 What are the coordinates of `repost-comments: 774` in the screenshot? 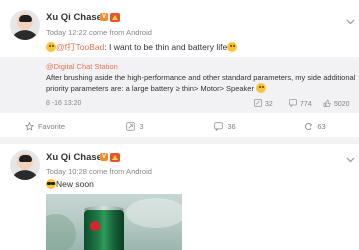 It's located at (300, 103).